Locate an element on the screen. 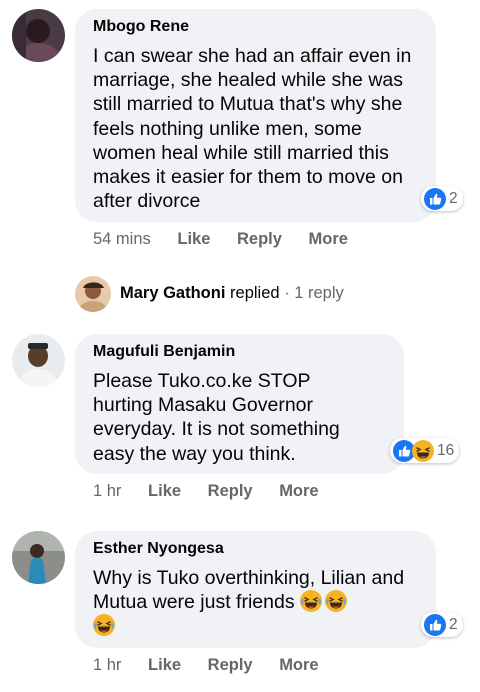  comment-author: Mbogo Rene is located at coordinates (141, 27).